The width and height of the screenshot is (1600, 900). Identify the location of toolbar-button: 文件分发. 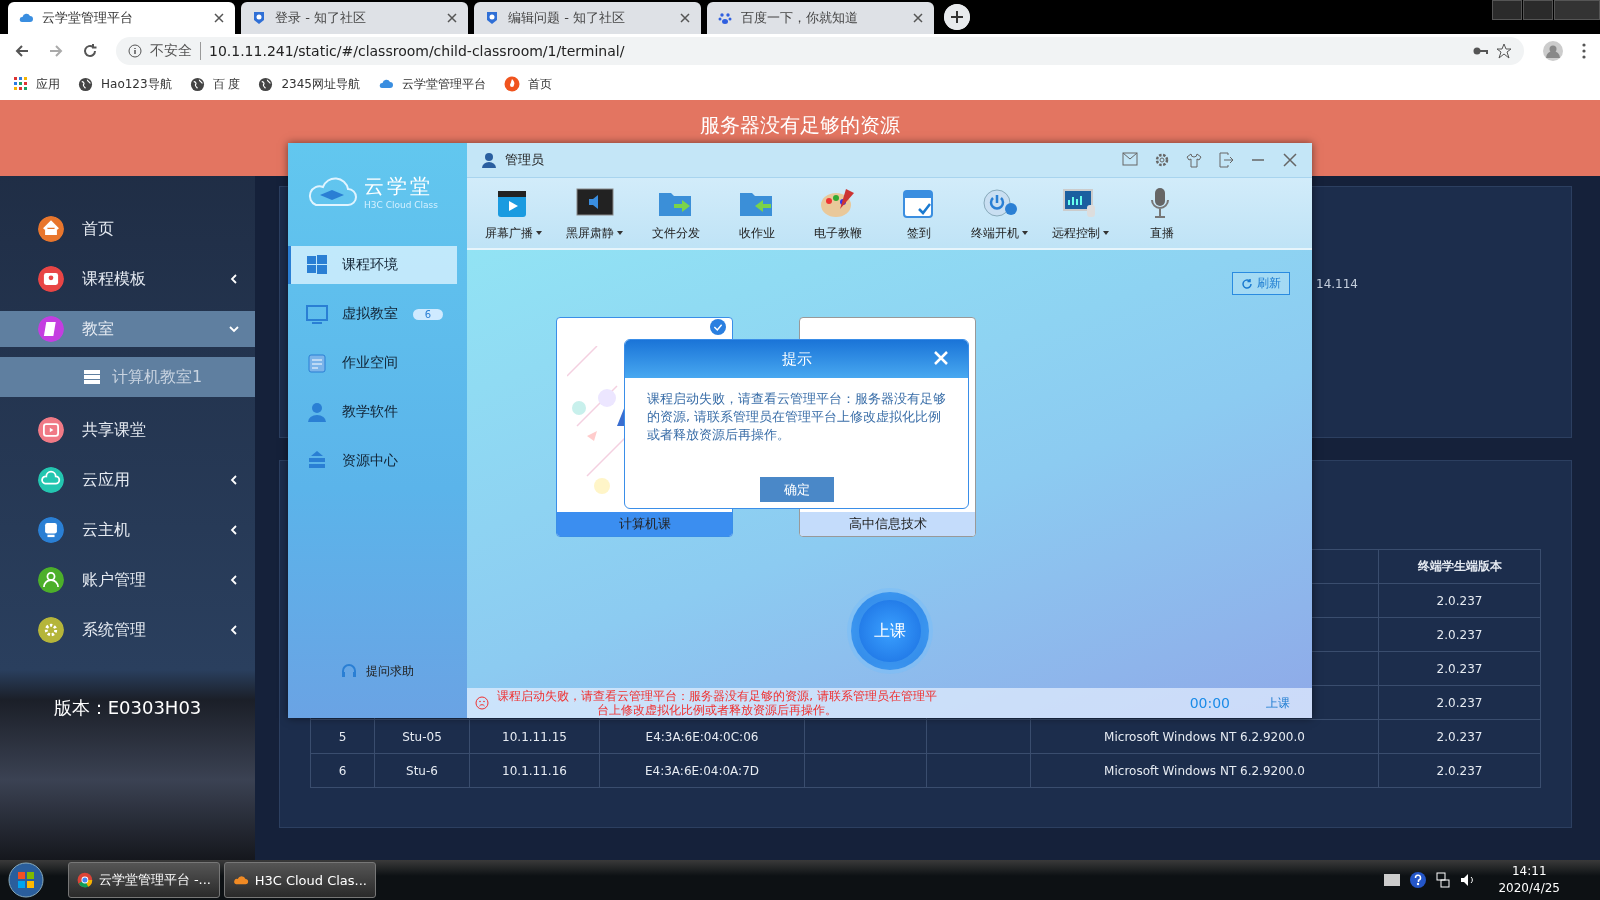
(675, 213).